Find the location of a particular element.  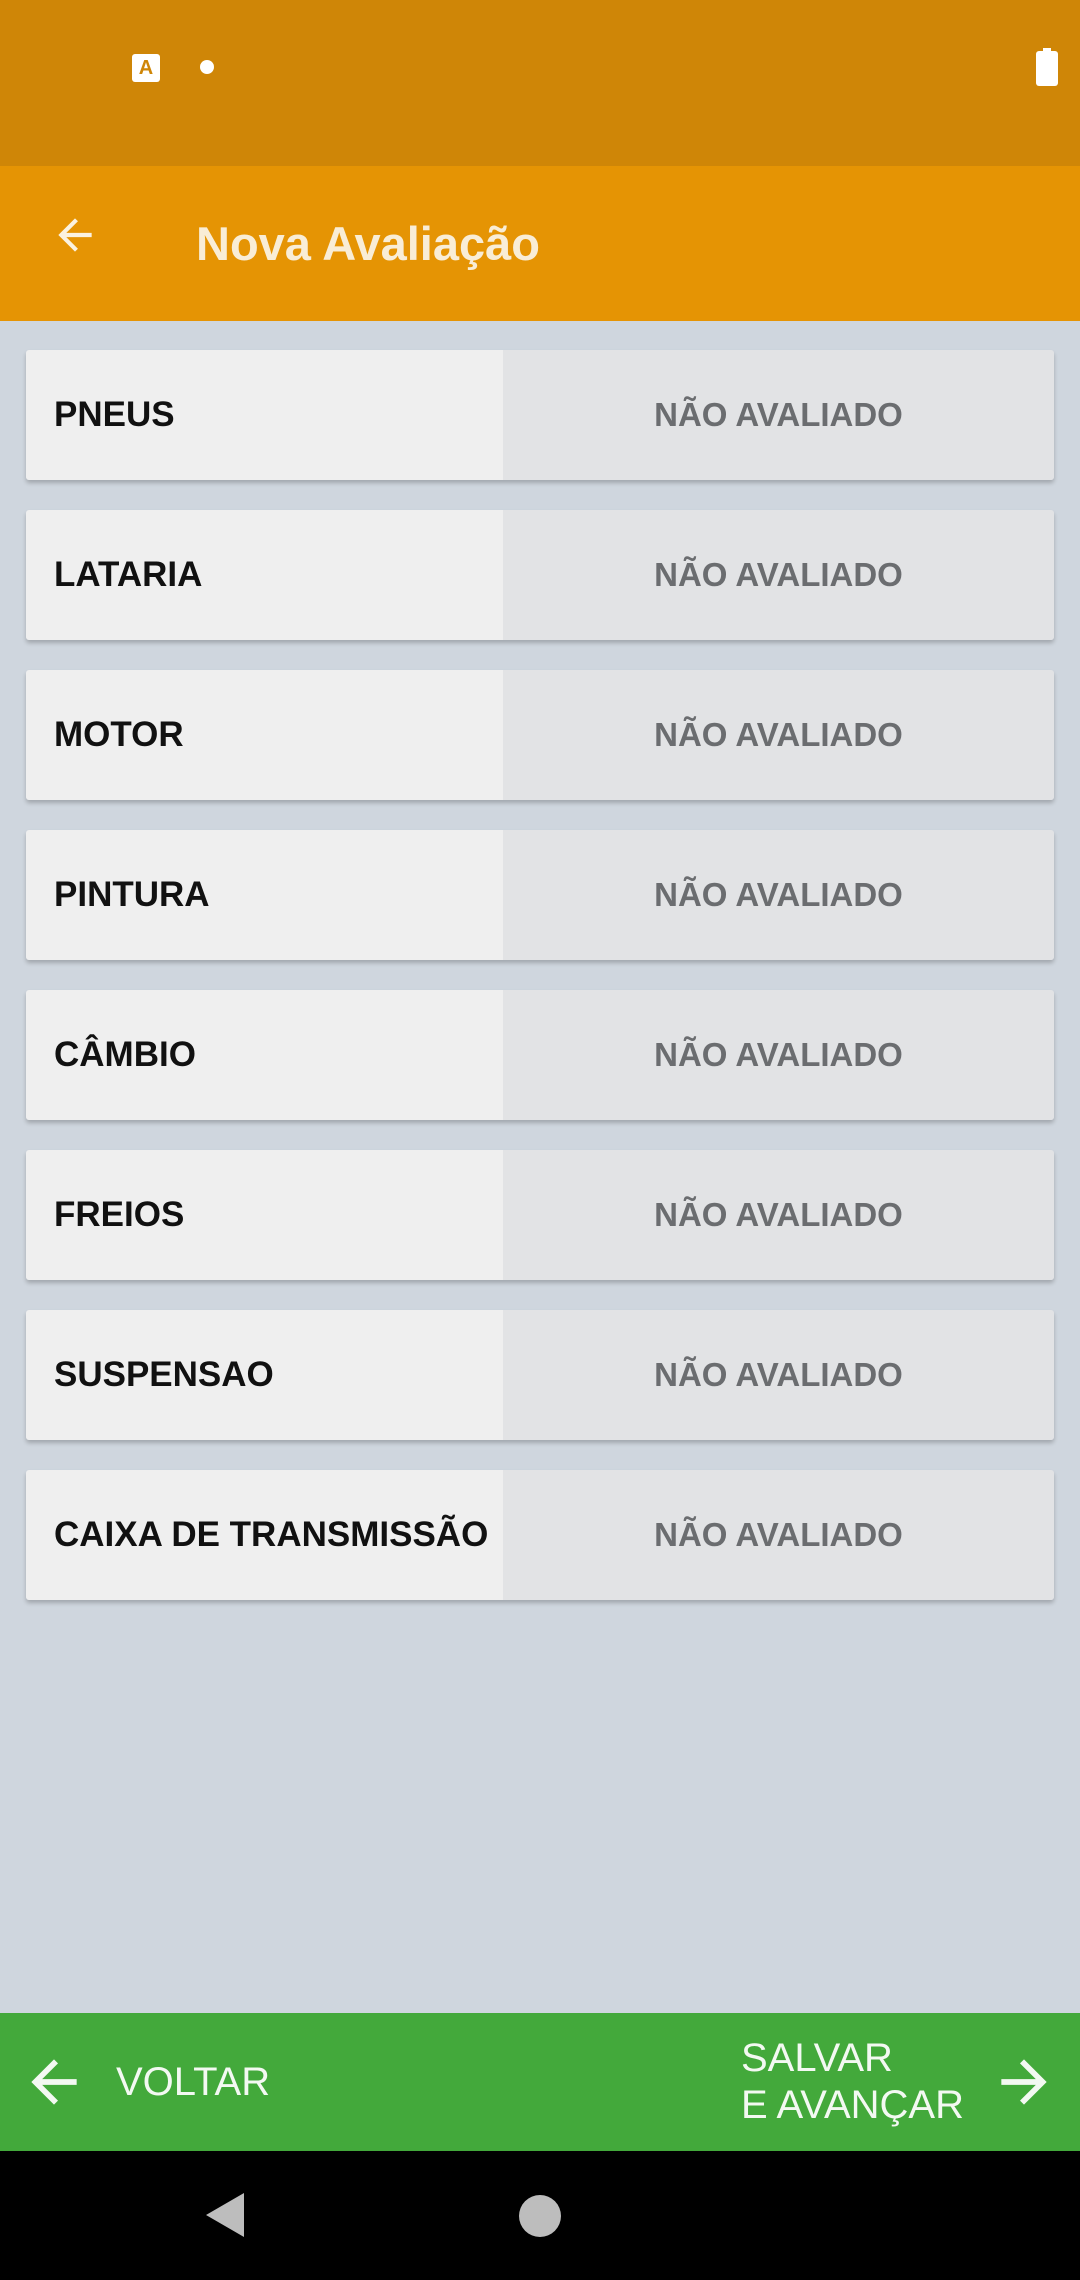

item-label: LATARIA is located at coordinates (264, 575).